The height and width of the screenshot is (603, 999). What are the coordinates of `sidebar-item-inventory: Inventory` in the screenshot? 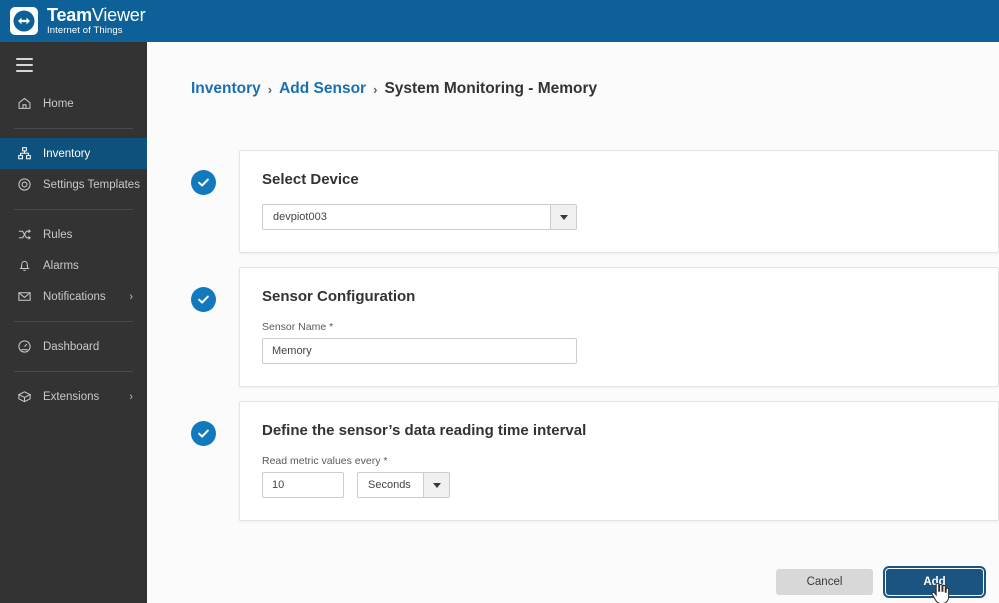 It's located at (73, 153).